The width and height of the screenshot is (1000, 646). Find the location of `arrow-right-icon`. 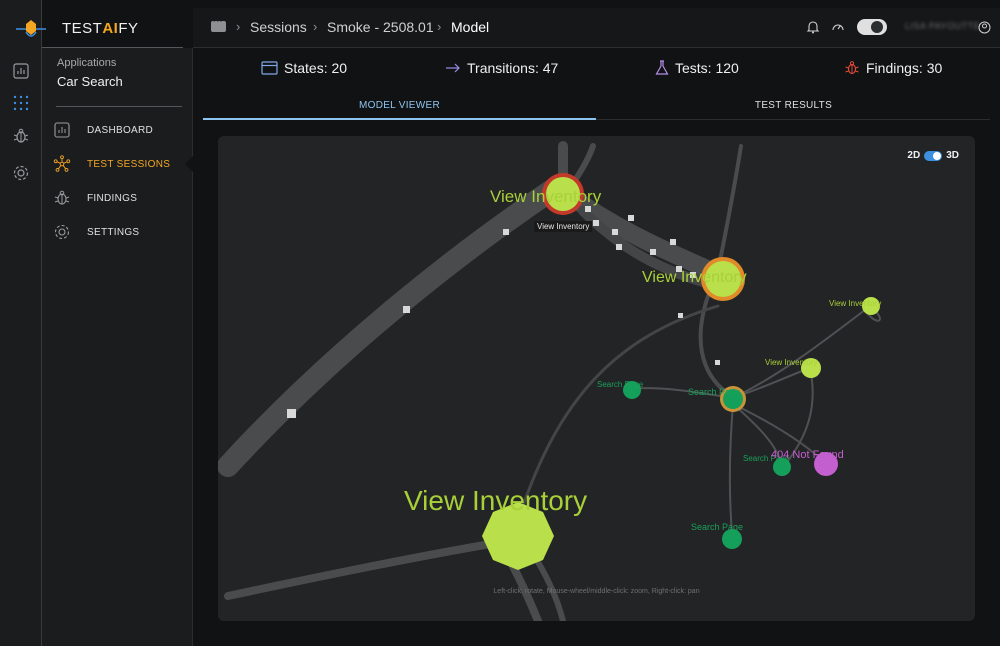

arrow-right-icon is located at coordinates (453, 68).